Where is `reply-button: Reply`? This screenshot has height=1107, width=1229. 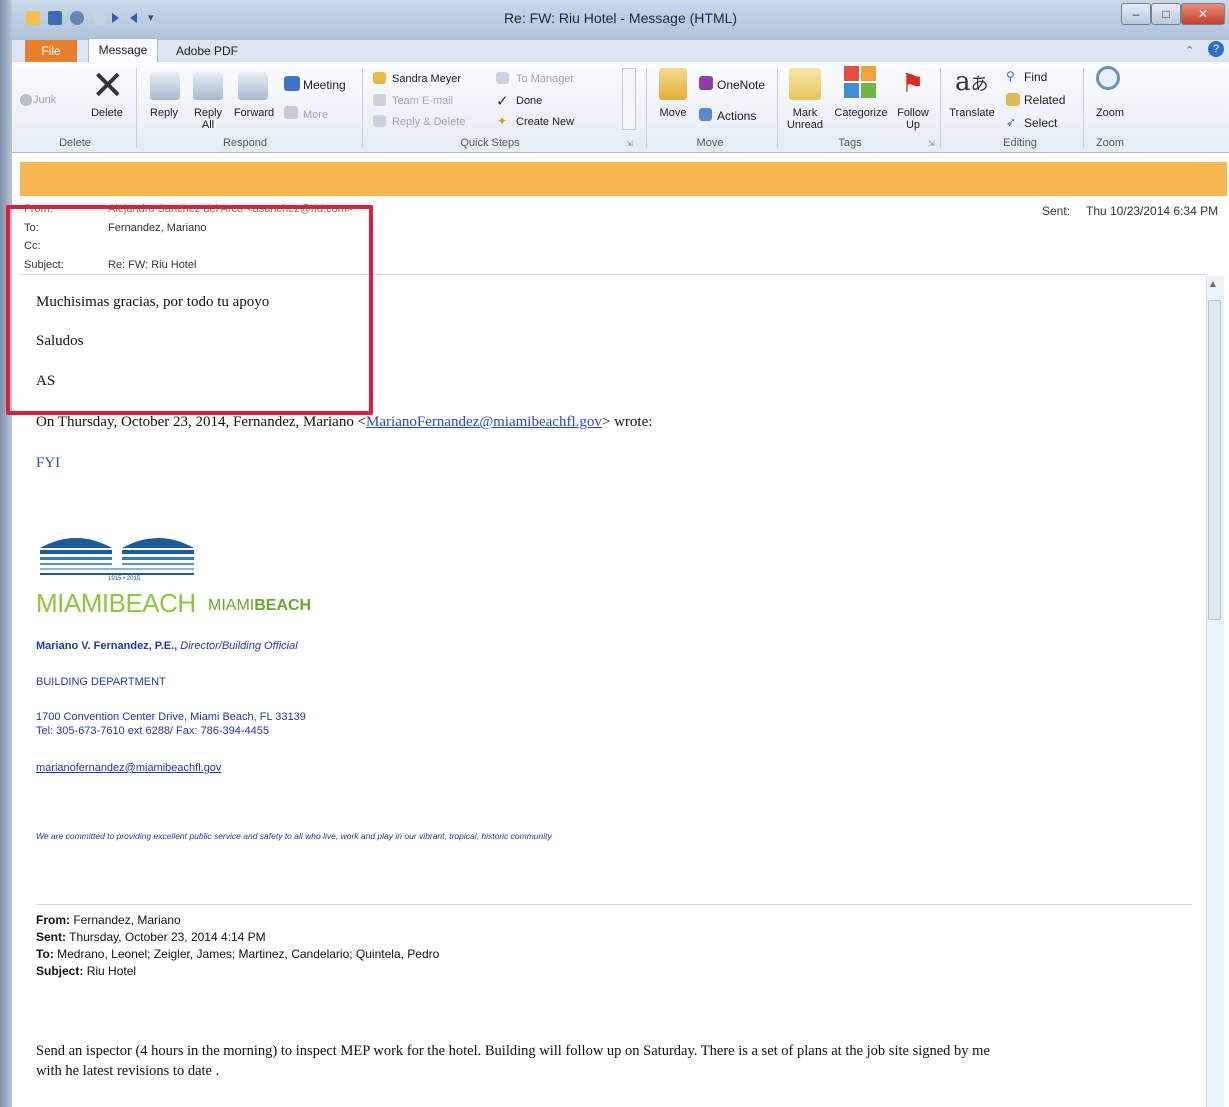 reply-button: Reply is located at coordinates (164, 113).